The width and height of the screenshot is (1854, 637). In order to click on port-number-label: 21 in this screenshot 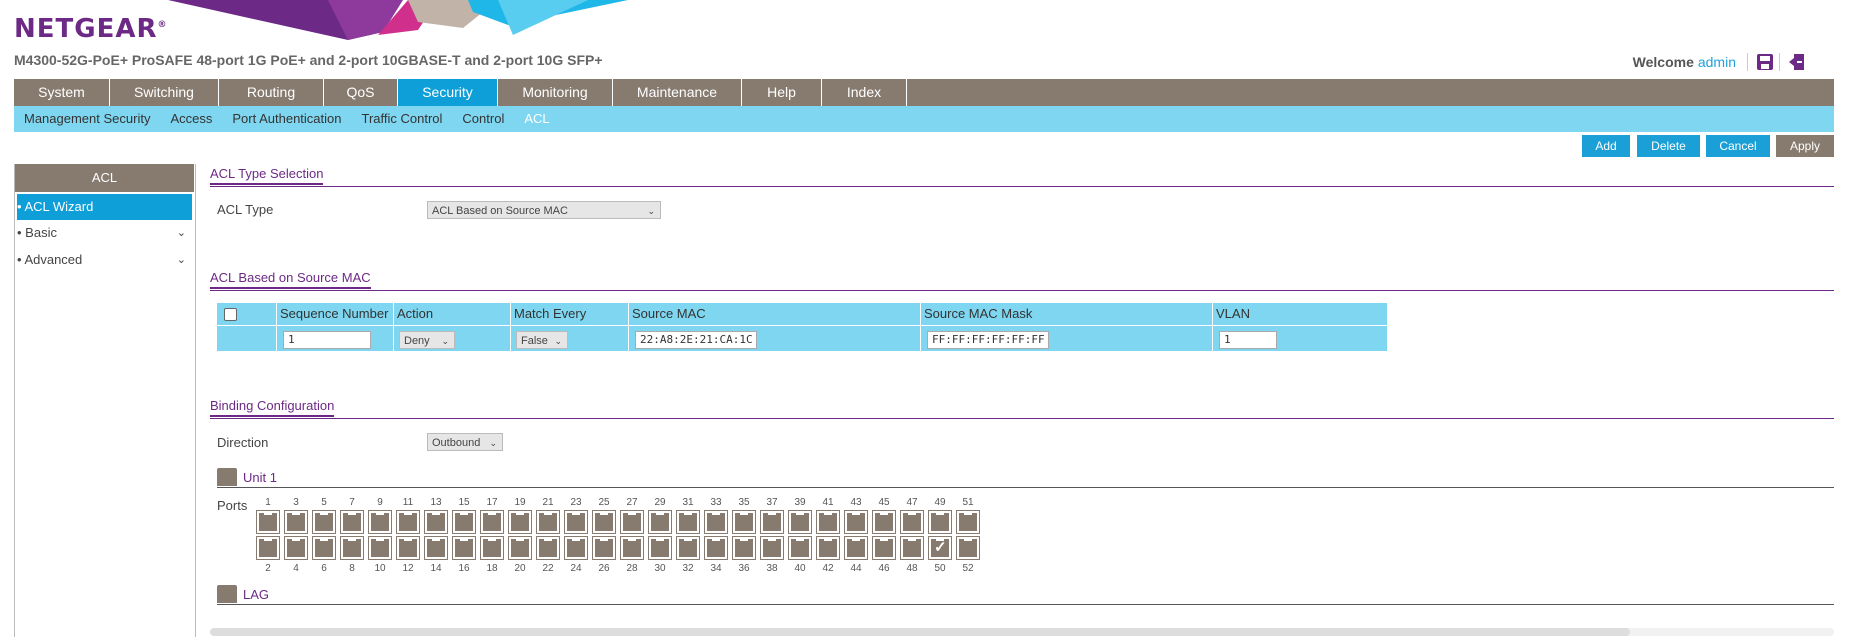, I will do `click(548, 502)`.